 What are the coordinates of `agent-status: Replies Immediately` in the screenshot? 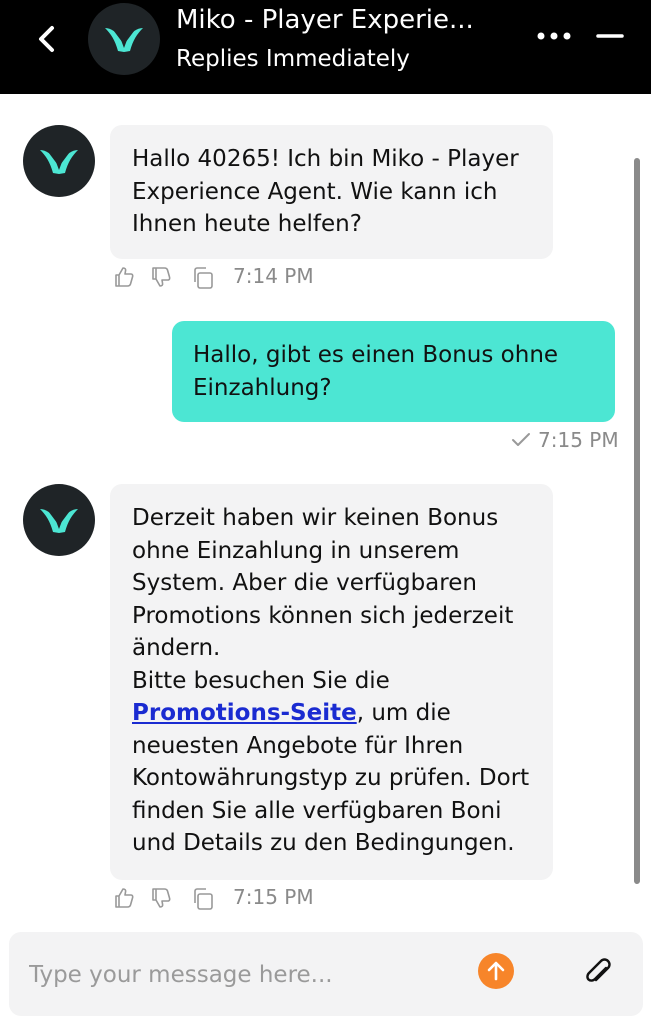 It's located at (293, 59).